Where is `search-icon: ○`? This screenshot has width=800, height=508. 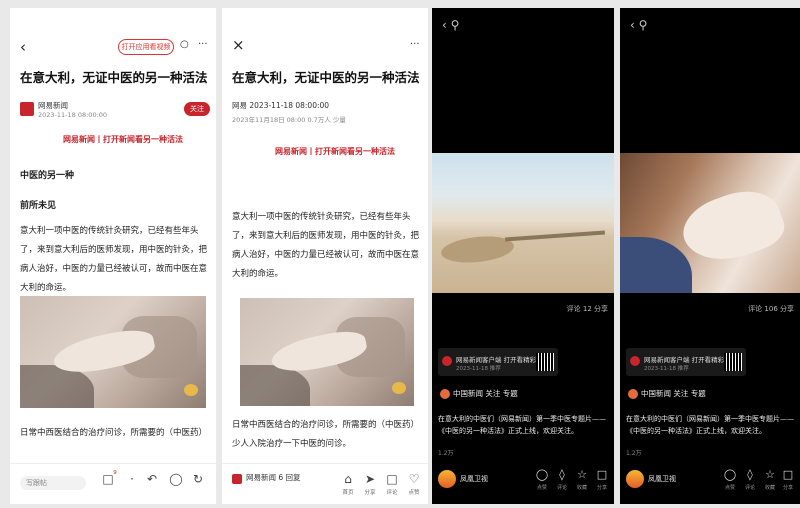 search-icon: ○ is located at coordinates (184, 44).